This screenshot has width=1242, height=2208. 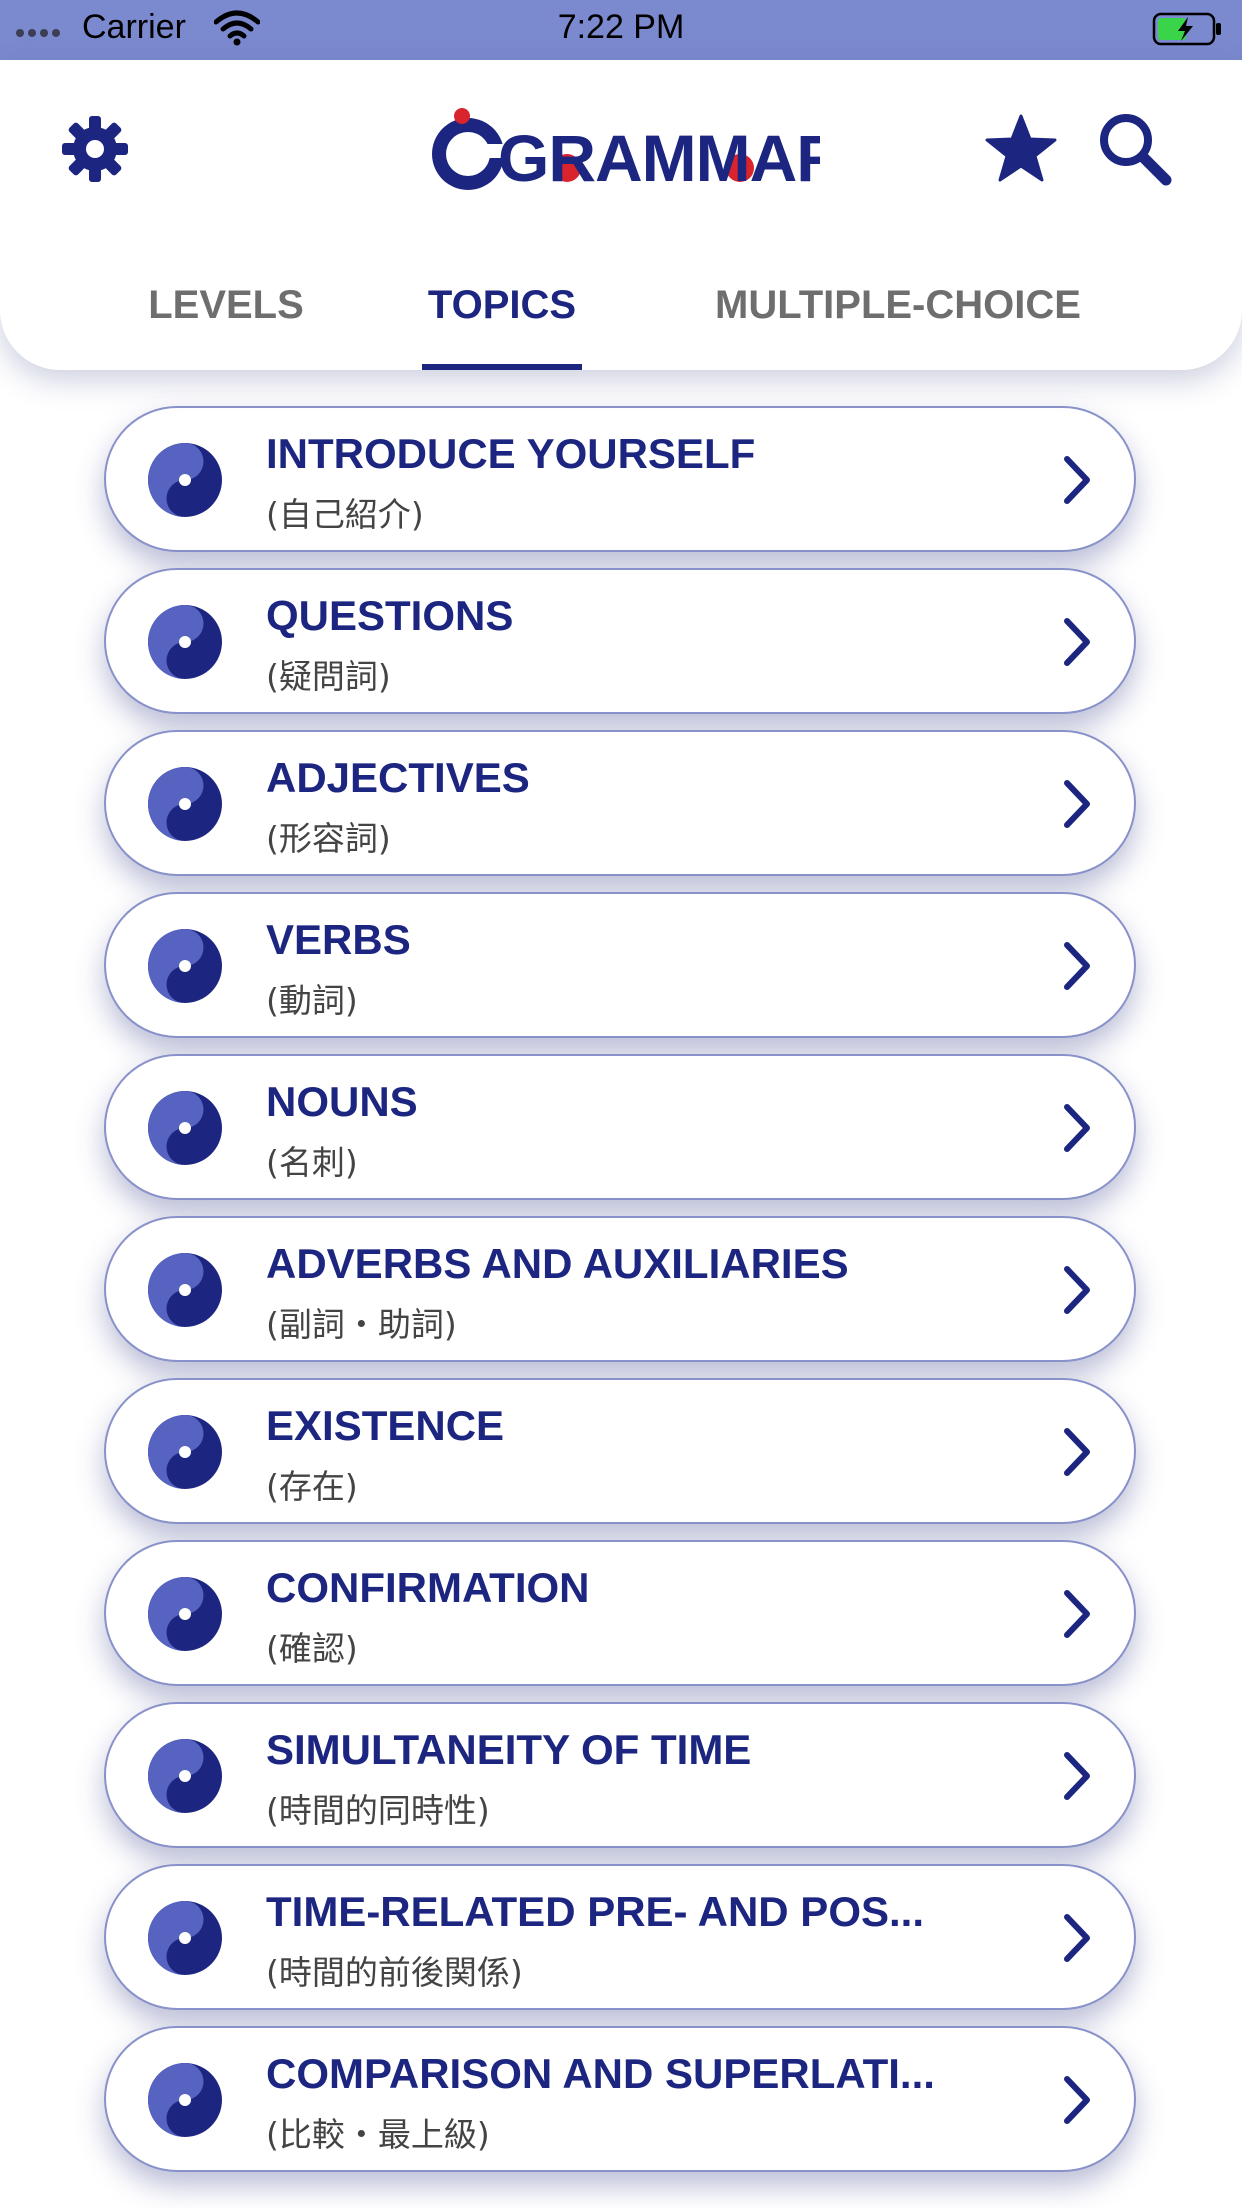 I want to click on topic-title: ADJECTIVES, so click(x=398, y=777).